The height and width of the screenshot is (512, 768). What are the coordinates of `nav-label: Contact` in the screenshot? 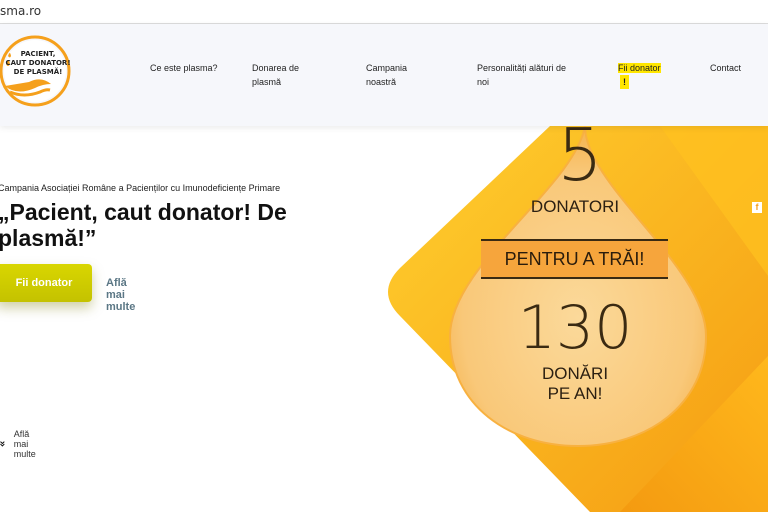 It's located at (726, 68).